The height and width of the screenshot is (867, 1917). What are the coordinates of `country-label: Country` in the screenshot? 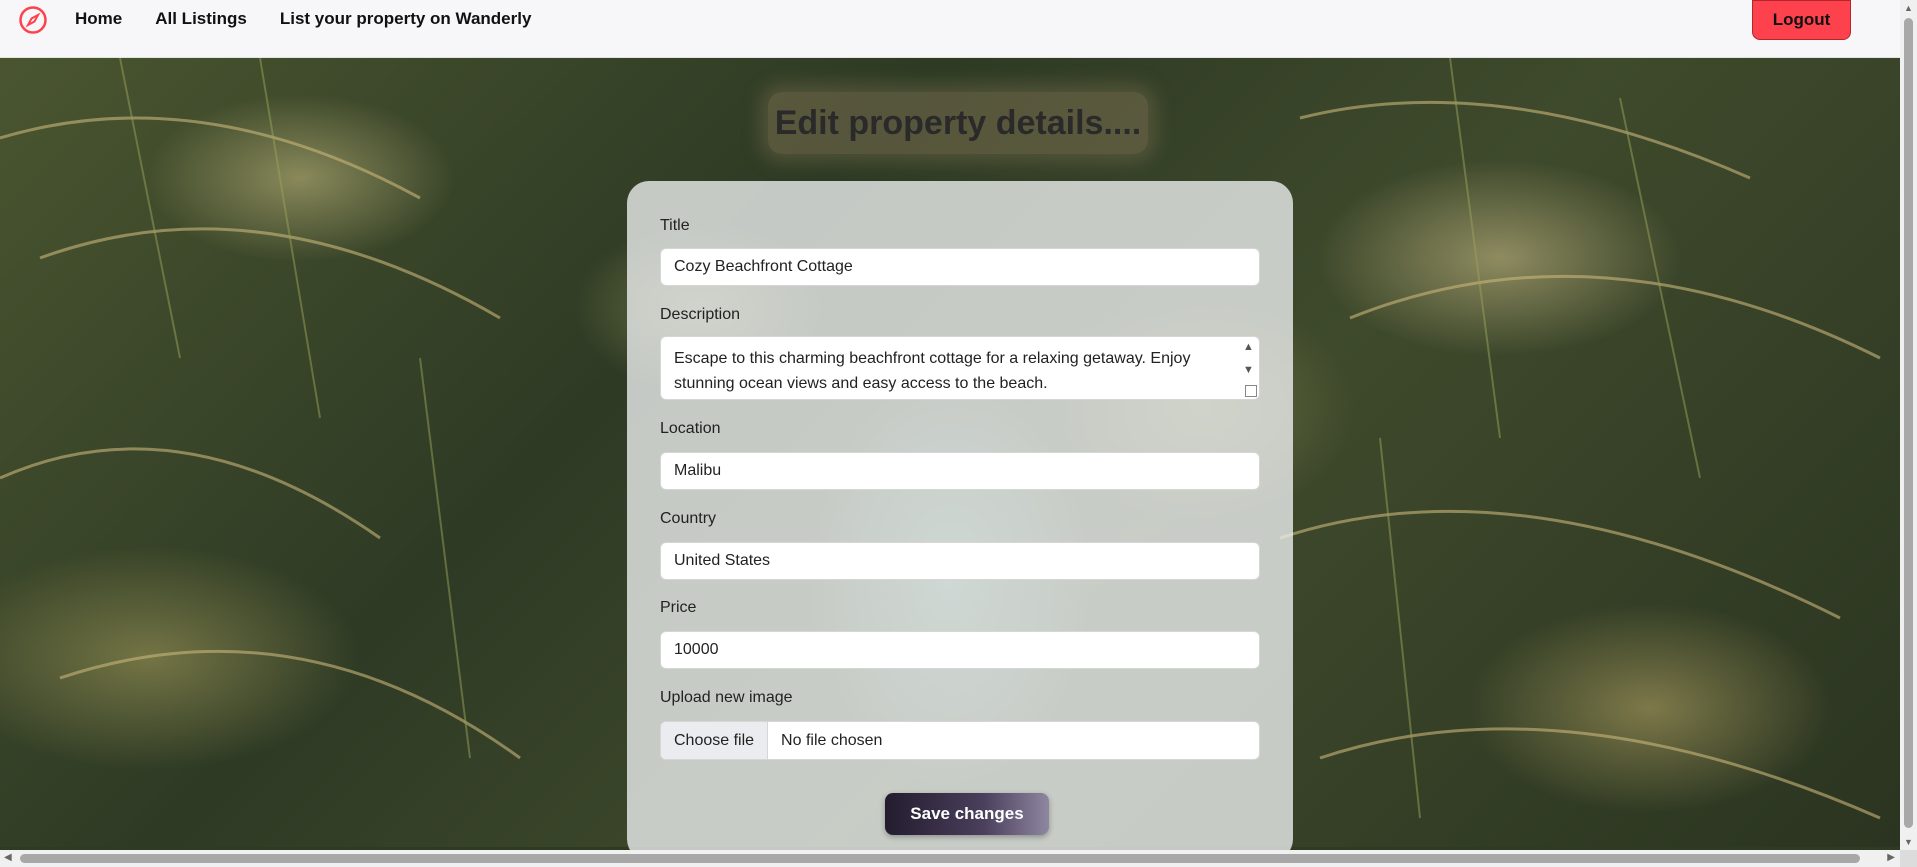 It's located at (688, 518).